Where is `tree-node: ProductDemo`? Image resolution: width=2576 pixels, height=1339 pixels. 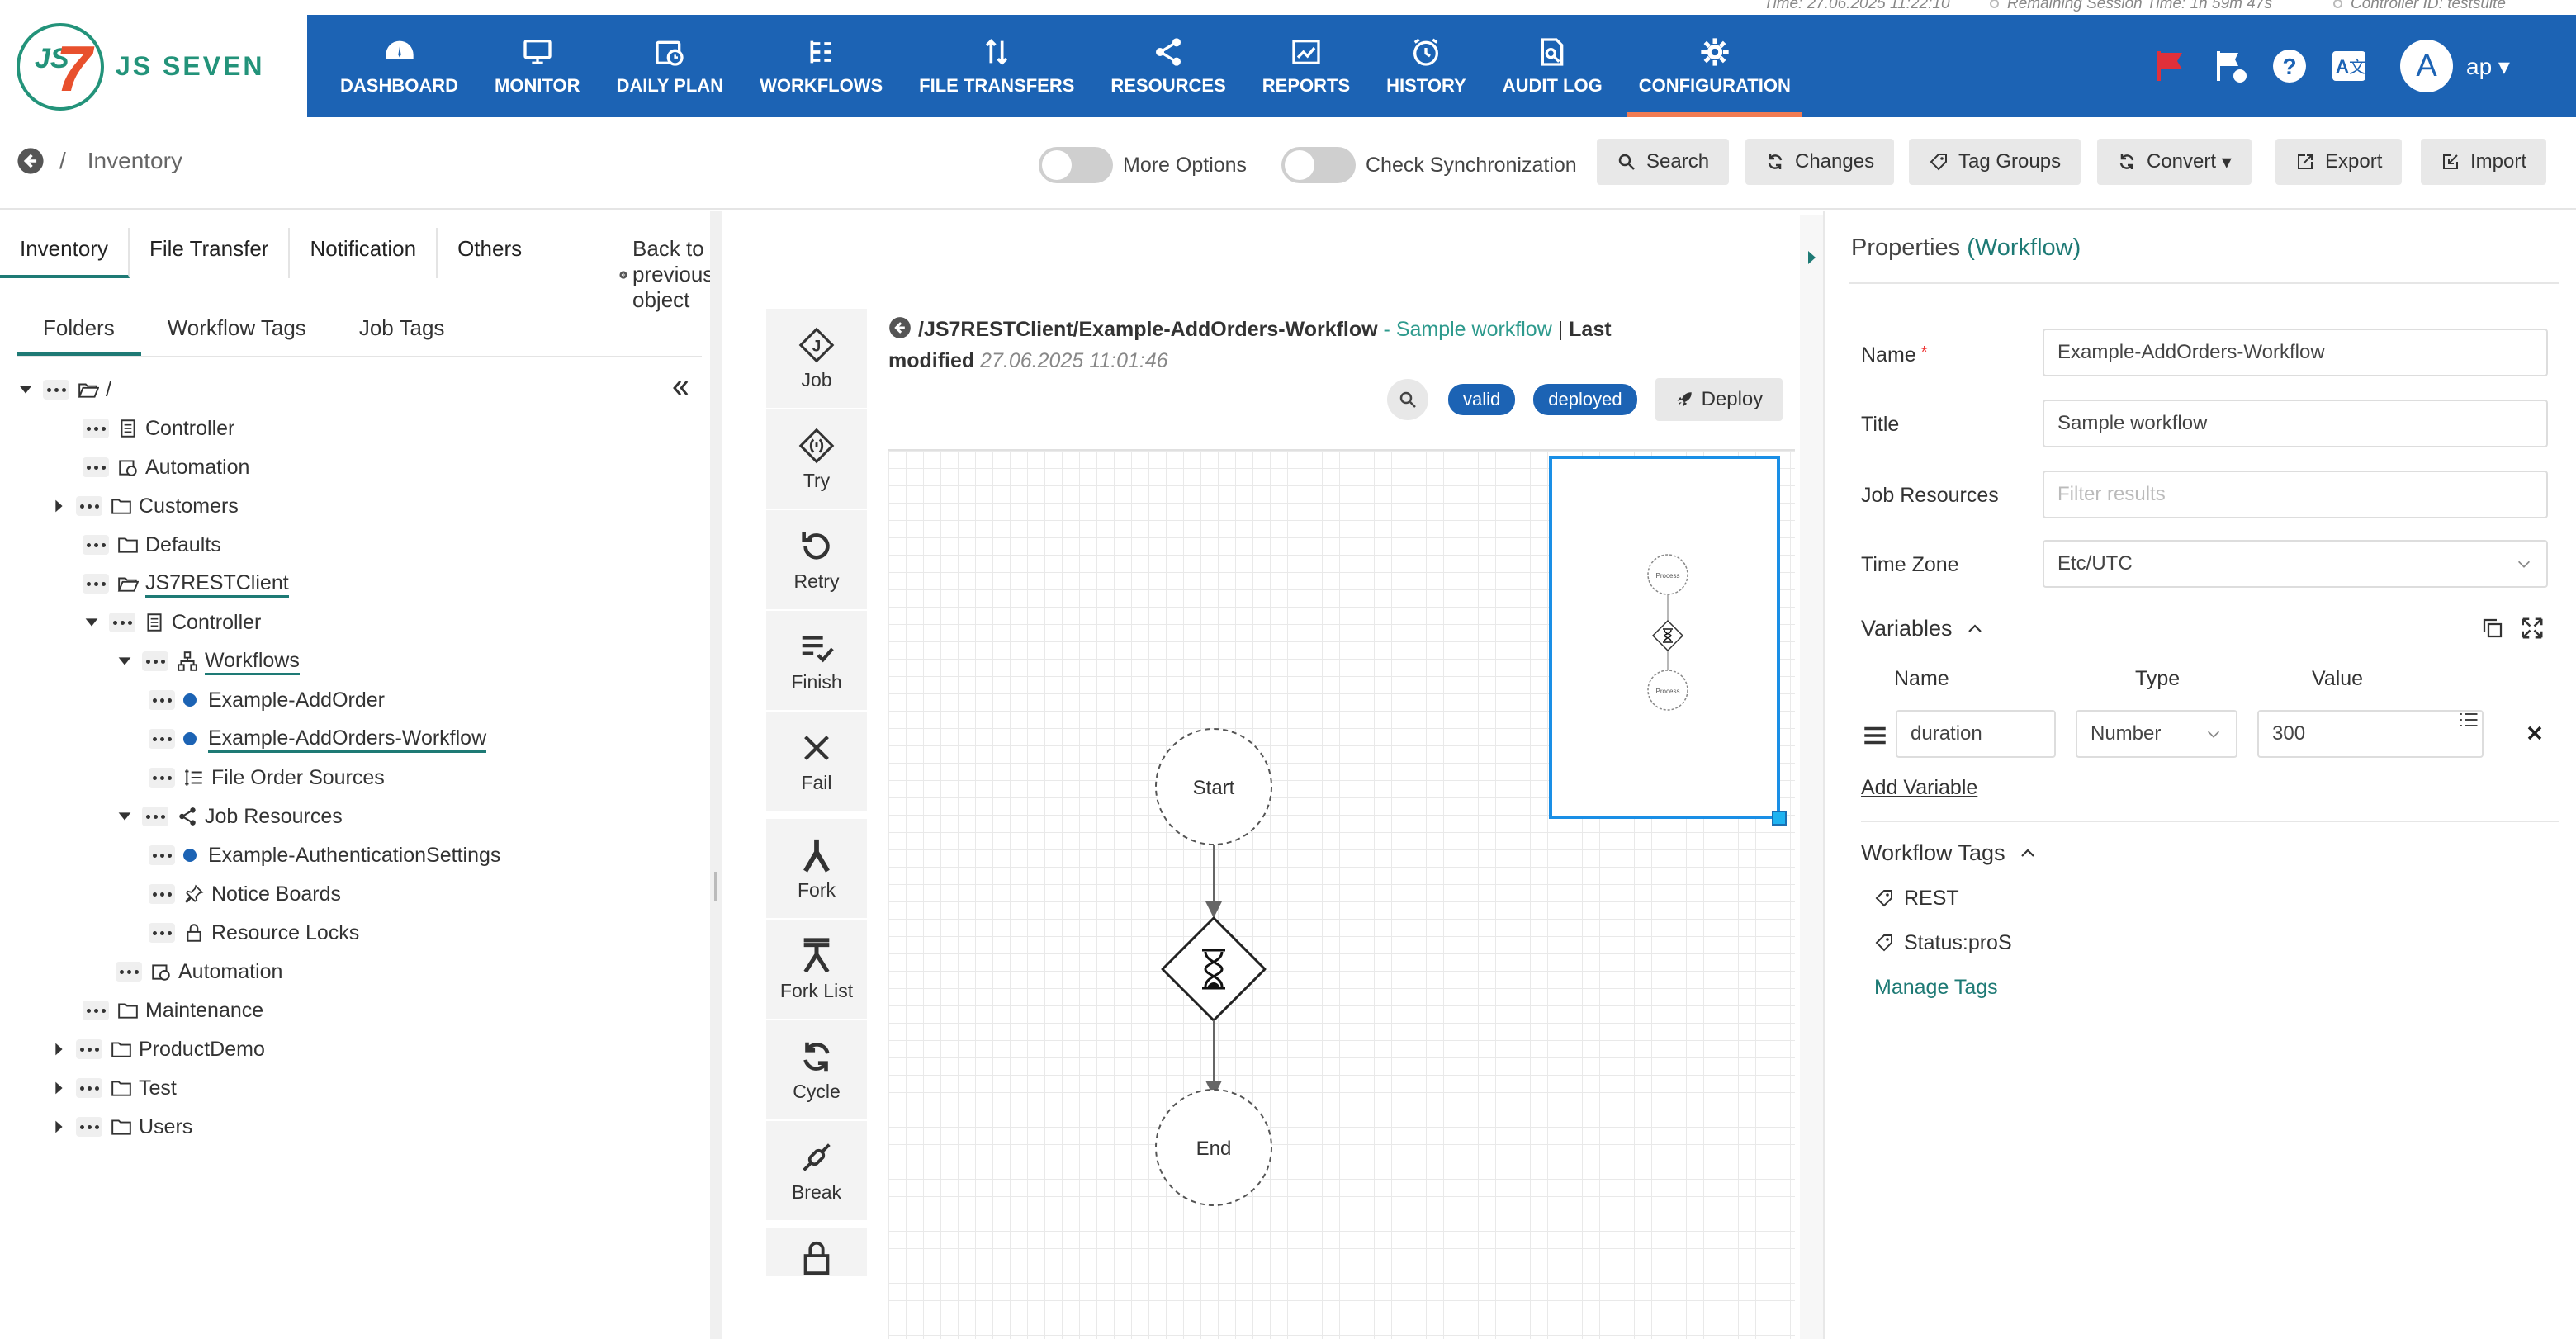
tree-node: ProductDemo is located at coordinates (157, 1050).